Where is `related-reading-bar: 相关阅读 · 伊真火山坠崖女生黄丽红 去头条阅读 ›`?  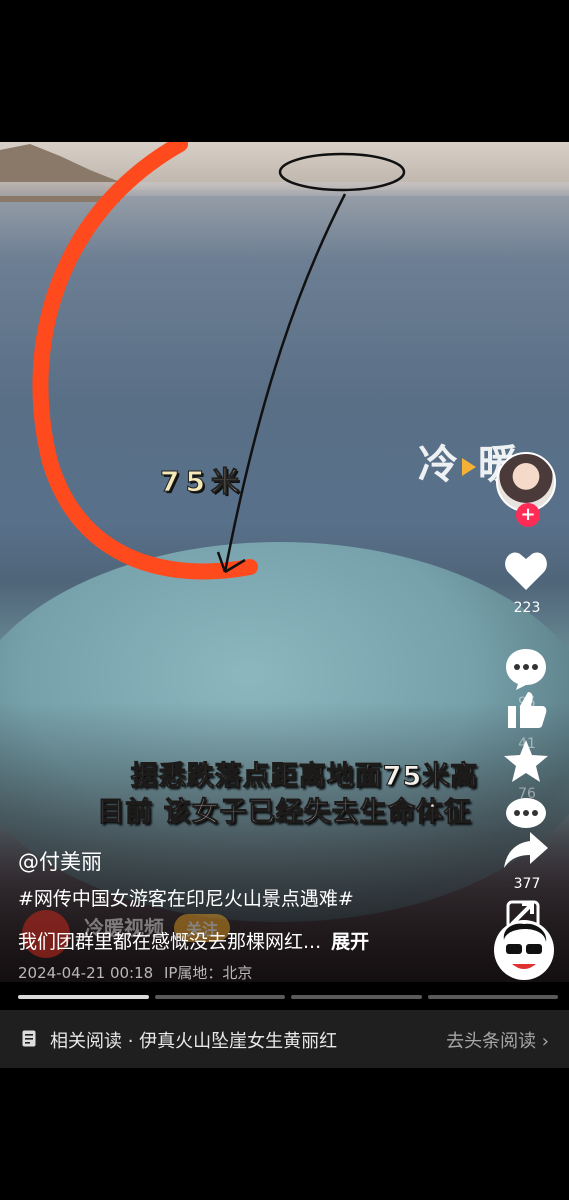 related-reading-bar: 相关阅读 · 伊真火山坠崖女生黄丽红 去头条阅读 › is located at coordinates (284, 1039).